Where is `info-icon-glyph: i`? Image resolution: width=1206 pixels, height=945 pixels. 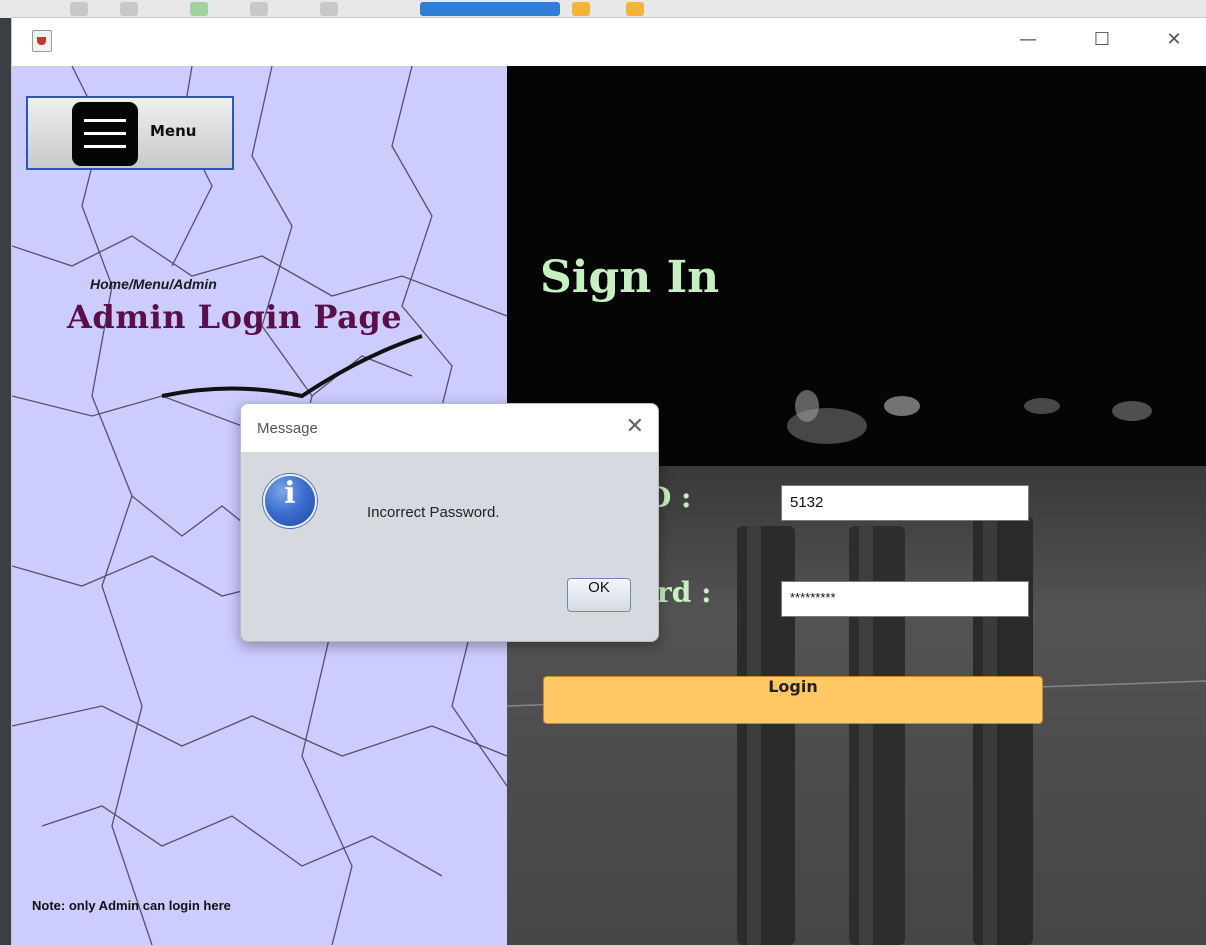
info-icon-glyph: i is located at coordinates (290, 493).